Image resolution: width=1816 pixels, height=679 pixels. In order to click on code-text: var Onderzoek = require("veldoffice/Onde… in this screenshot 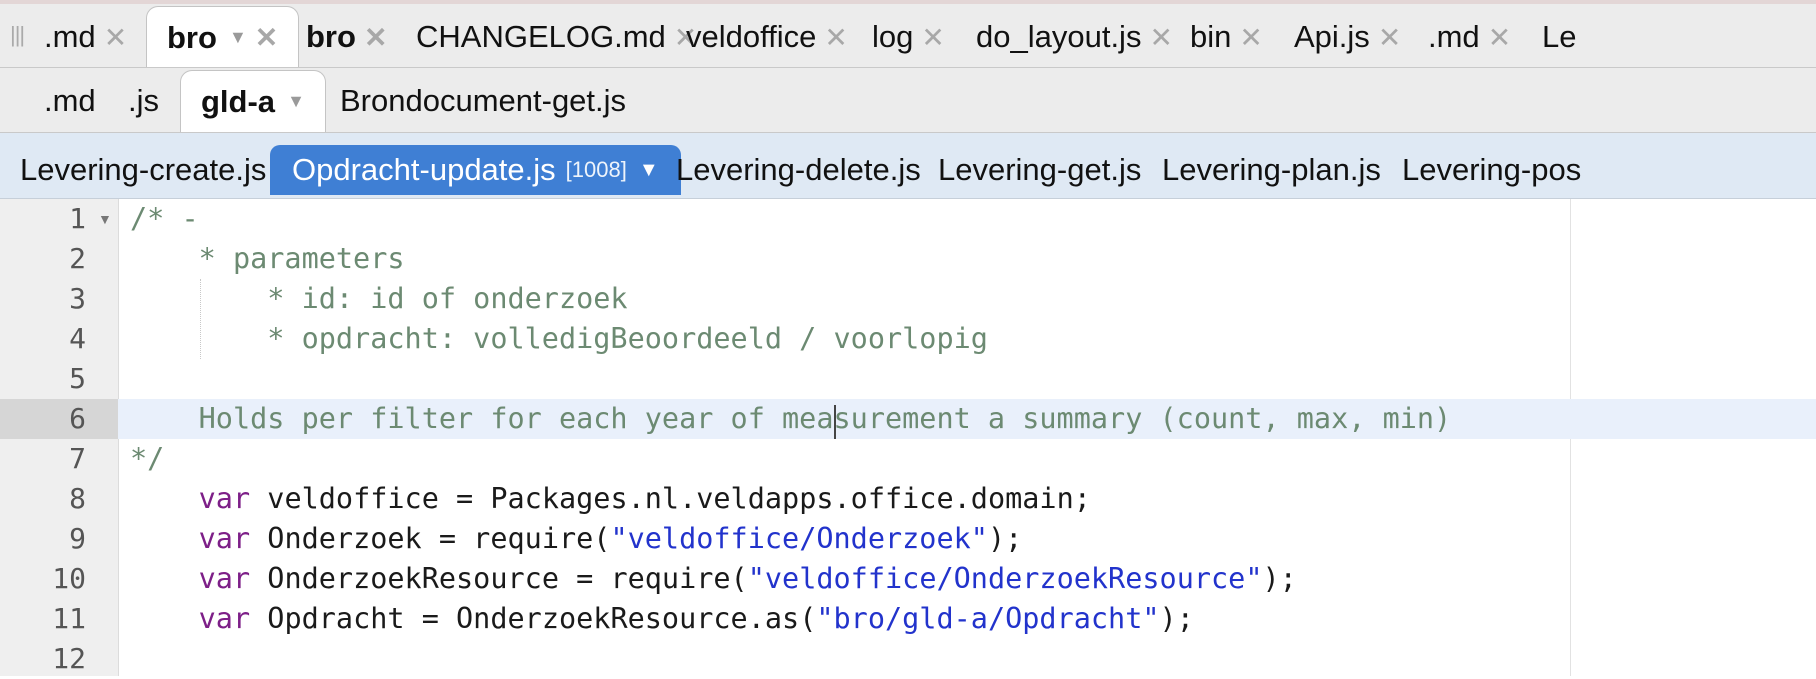, I will do `click(576, 539)`.